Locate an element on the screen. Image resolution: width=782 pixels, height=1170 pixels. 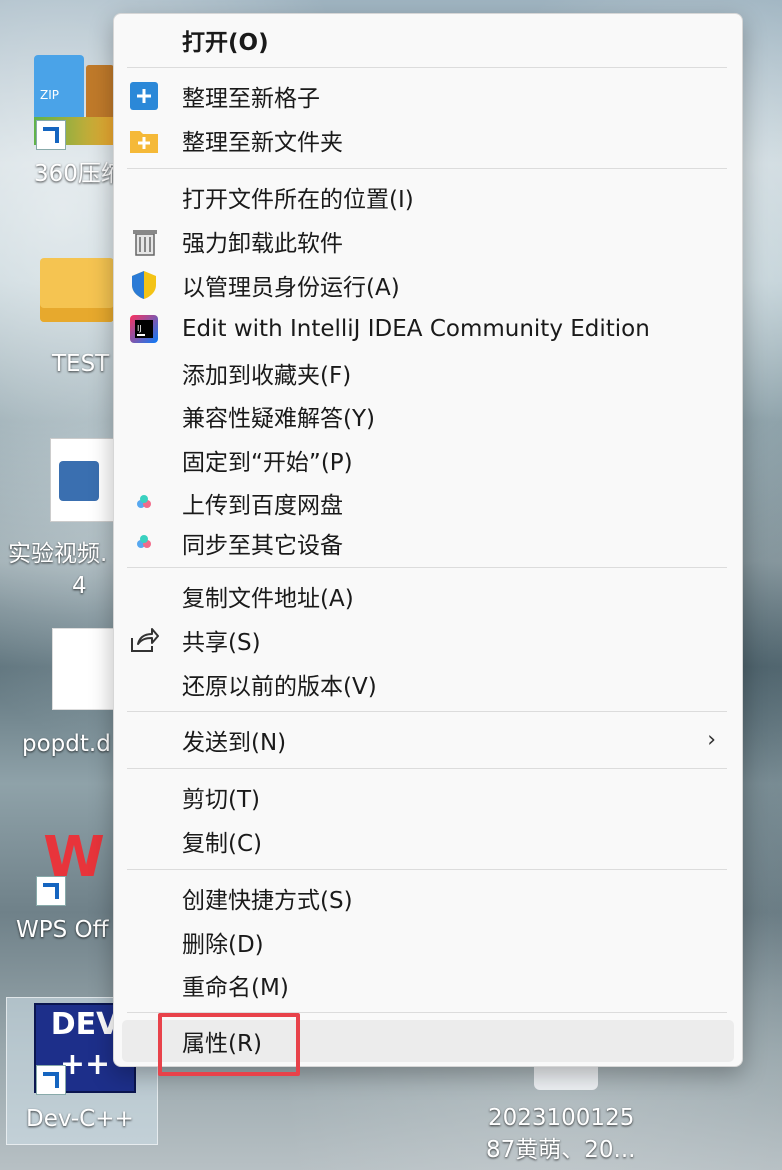
menu-item-upload-baidu: 上传到百度网盘 is located at coordinates (428, 503).